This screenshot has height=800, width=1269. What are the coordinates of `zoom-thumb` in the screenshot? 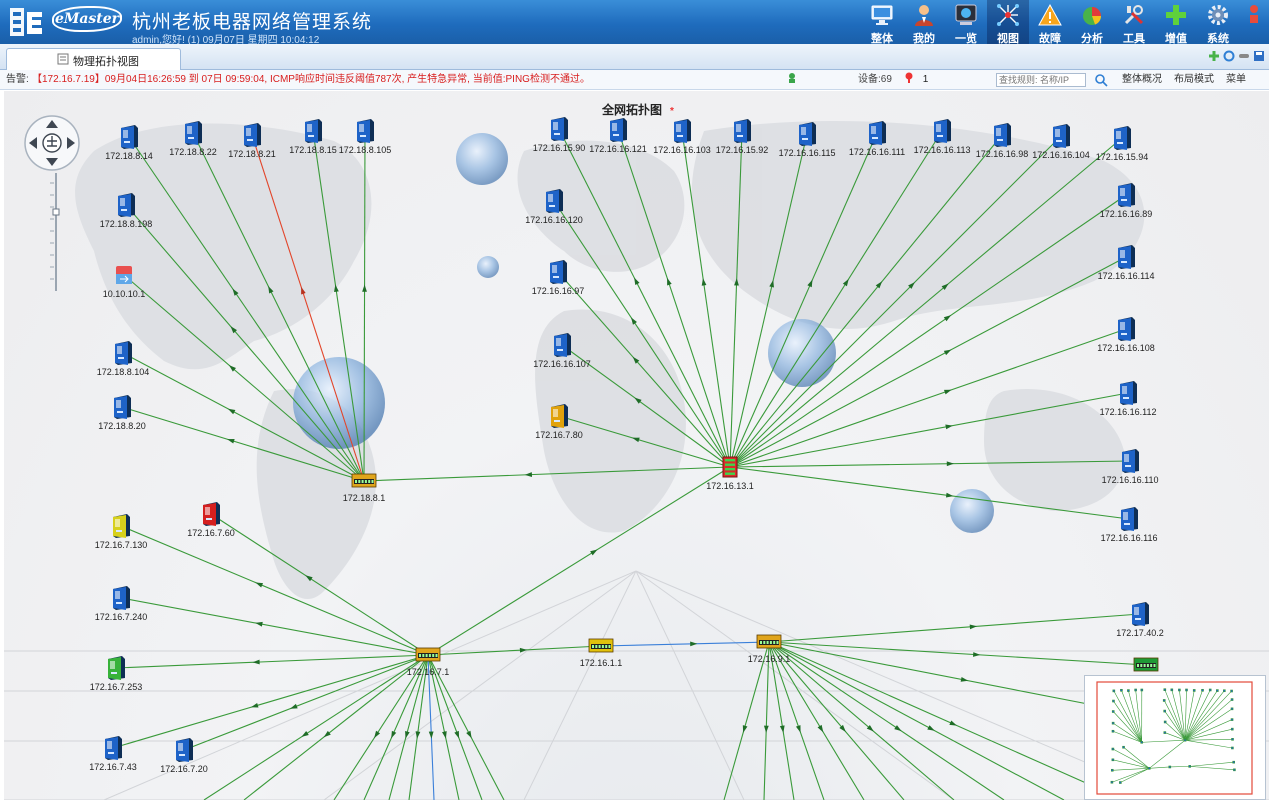 It's located at (56, 212).